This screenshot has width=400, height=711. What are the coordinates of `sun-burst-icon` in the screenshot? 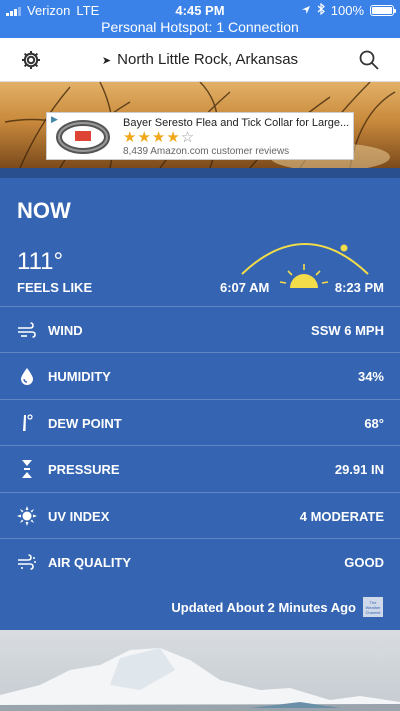 It's located at (27, 515).